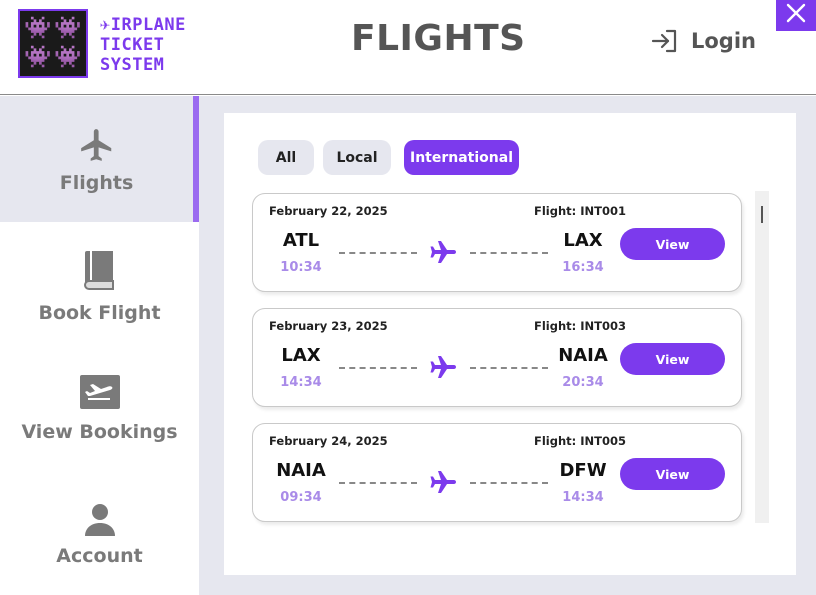  I want to click on close-button, so click(796, 15).